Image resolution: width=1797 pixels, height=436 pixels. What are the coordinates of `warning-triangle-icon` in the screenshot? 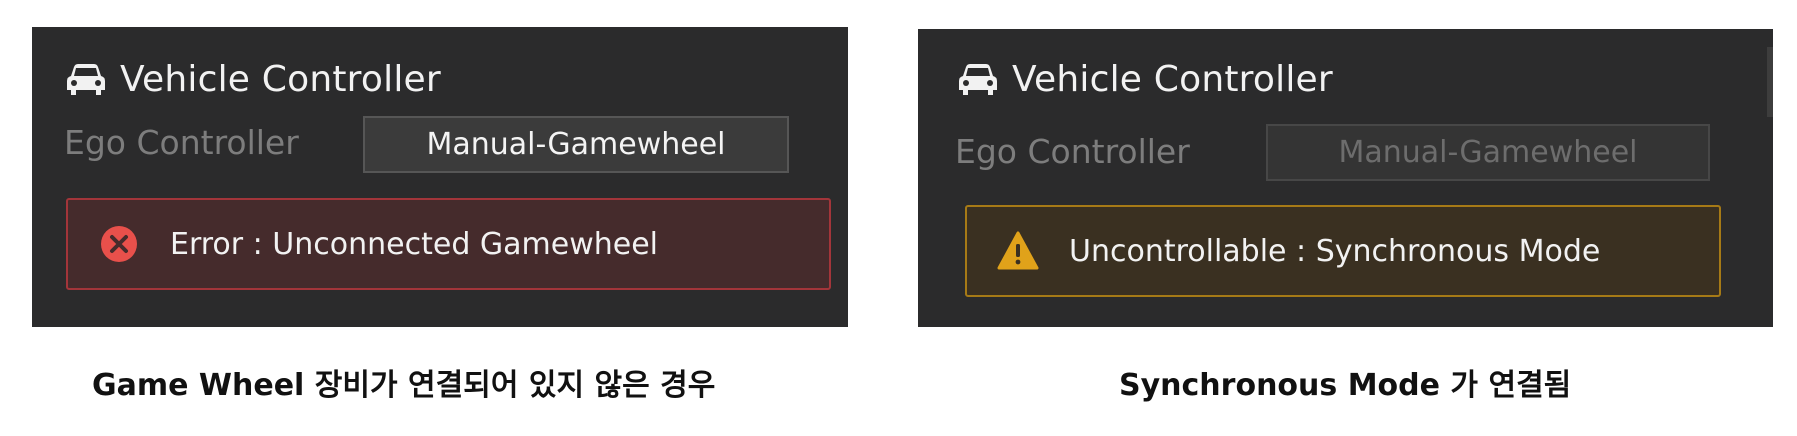 It's located at (1018, 251).